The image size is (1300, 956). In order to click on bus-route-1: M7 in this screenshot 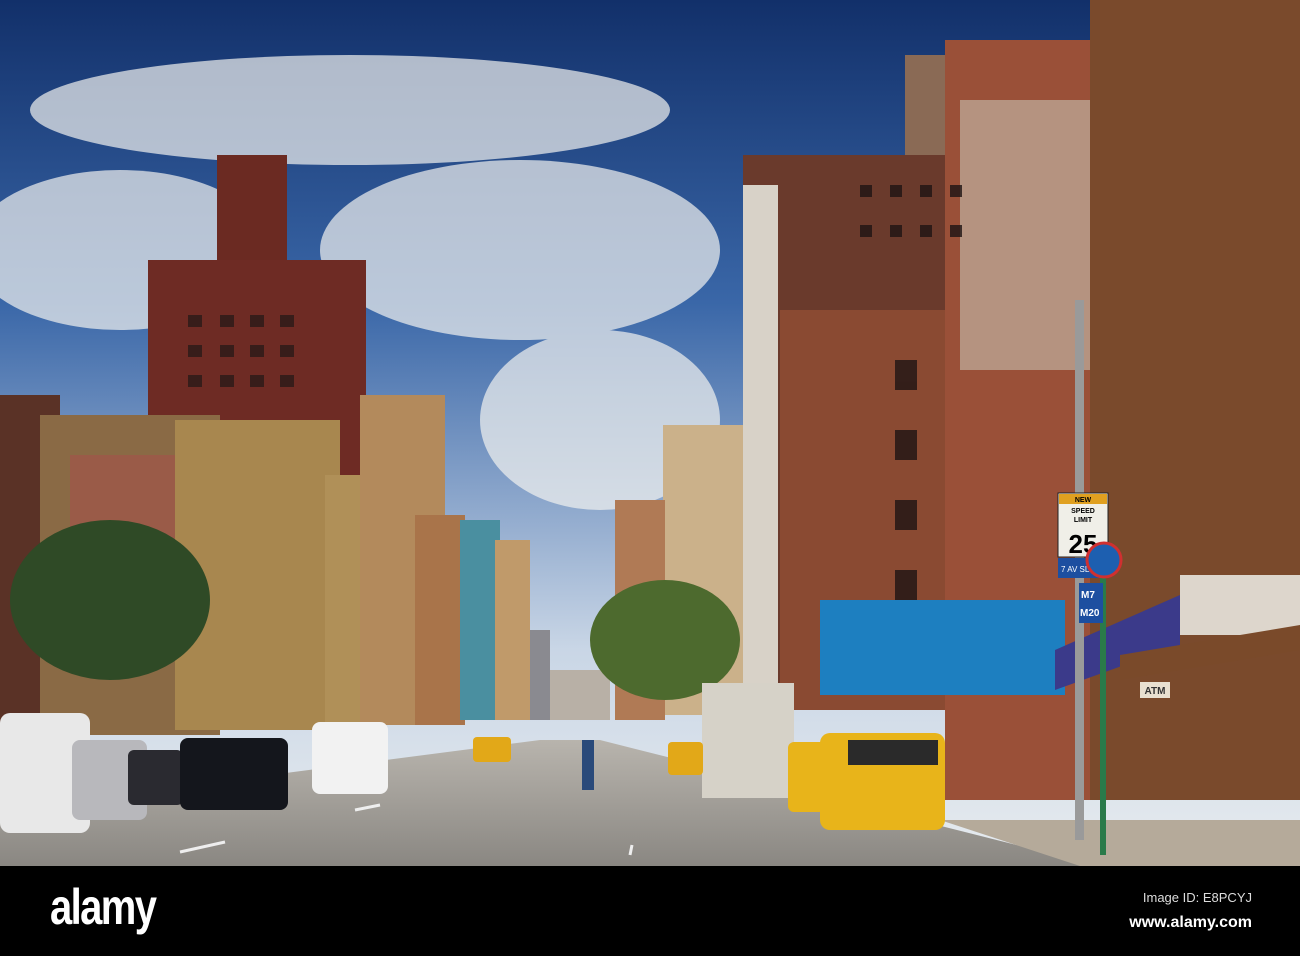, I will do `click(1088, 595)`.